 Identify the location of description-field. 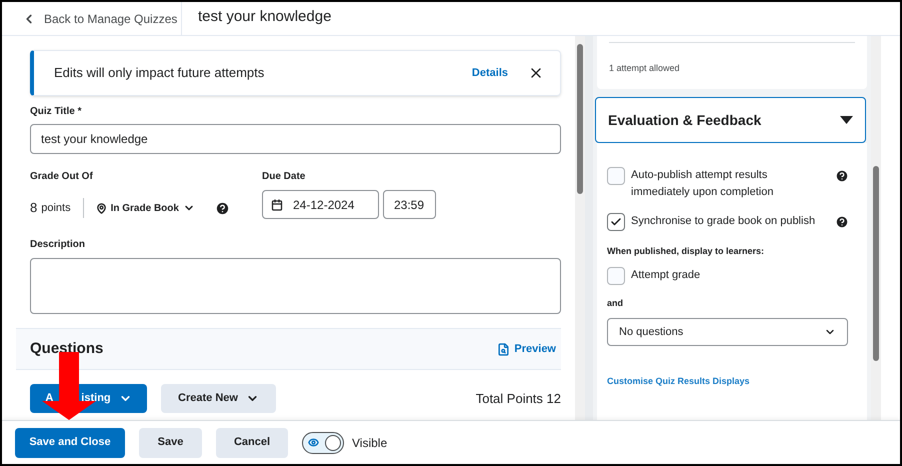
(295, 286).